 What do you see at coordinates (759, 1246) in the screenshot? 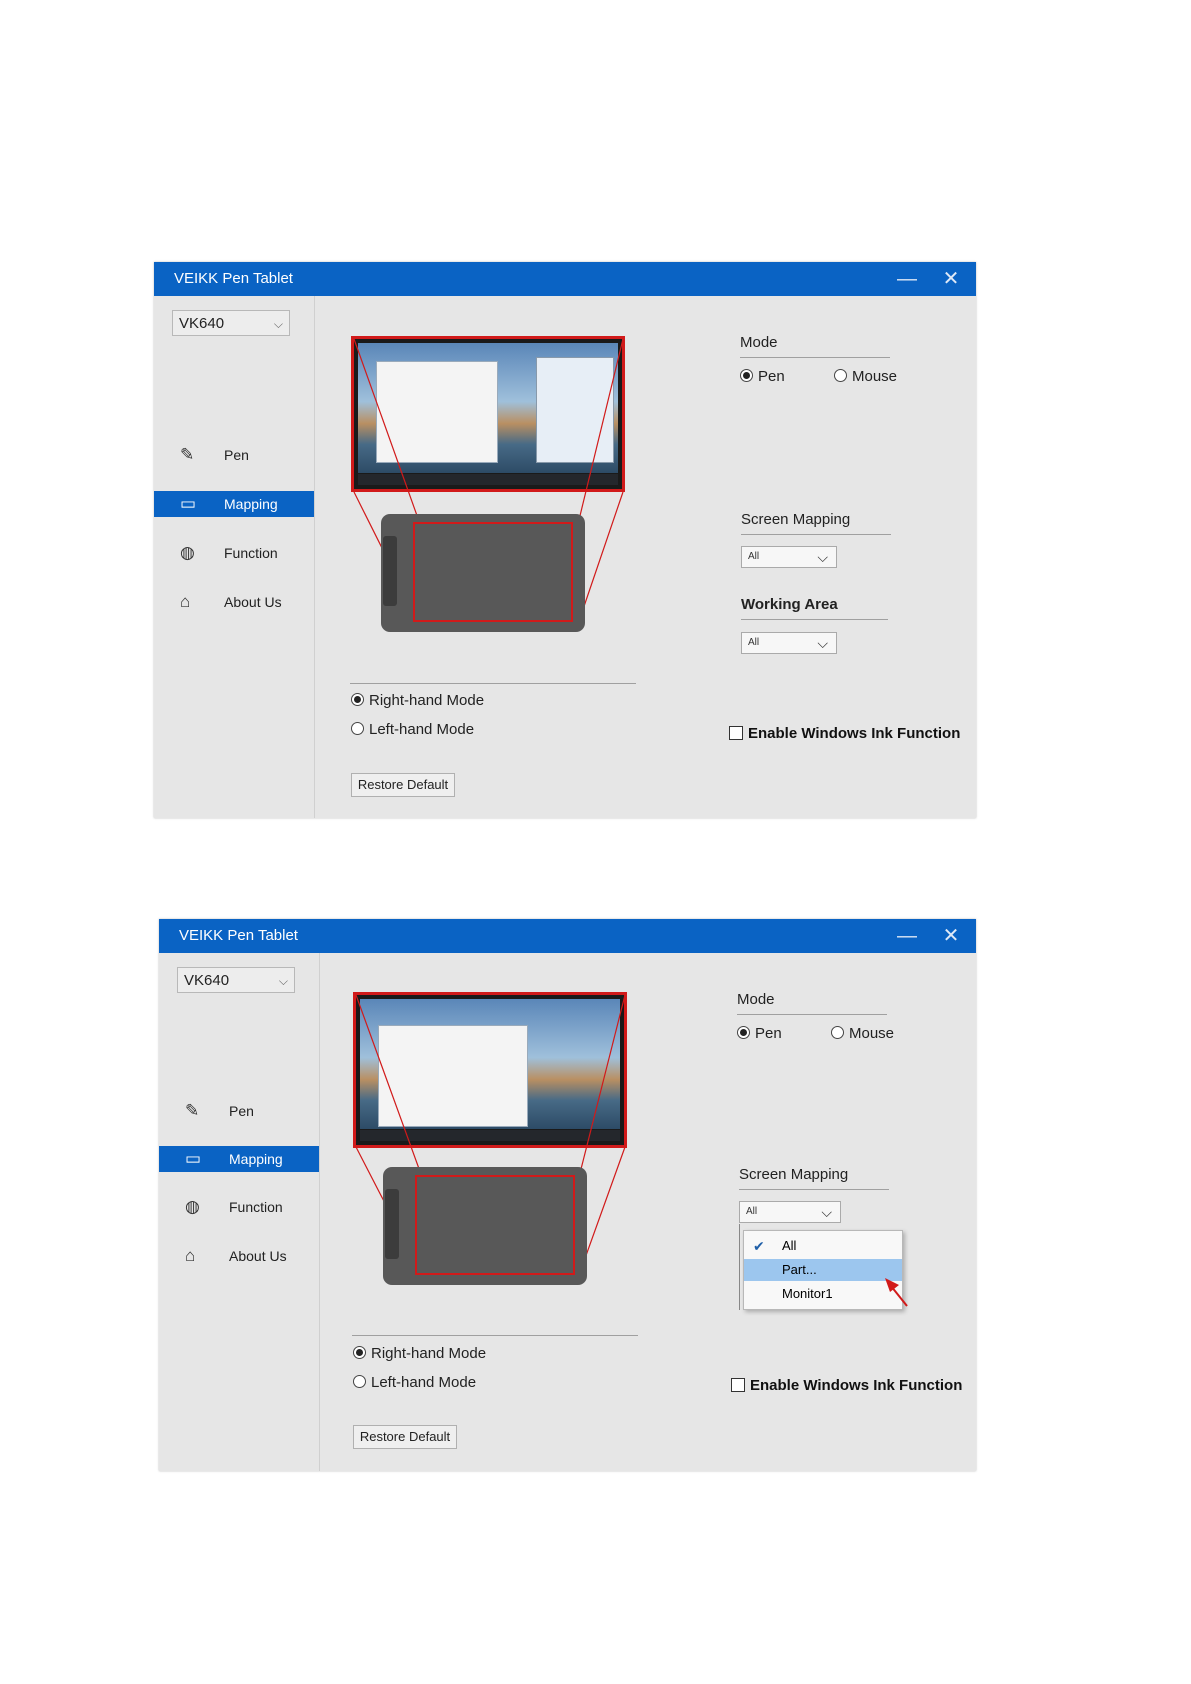
I see `checkmark-icon: ✔` at bounding box center [759, 1246].